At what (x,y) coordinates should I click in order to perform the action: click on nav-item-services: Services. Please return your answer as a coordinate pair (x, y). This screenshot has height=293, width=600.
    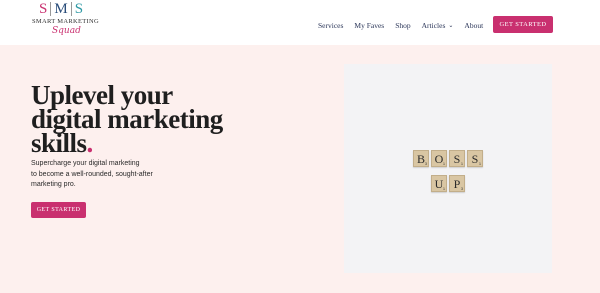
    Looking at the image, I should click on (330, 25).